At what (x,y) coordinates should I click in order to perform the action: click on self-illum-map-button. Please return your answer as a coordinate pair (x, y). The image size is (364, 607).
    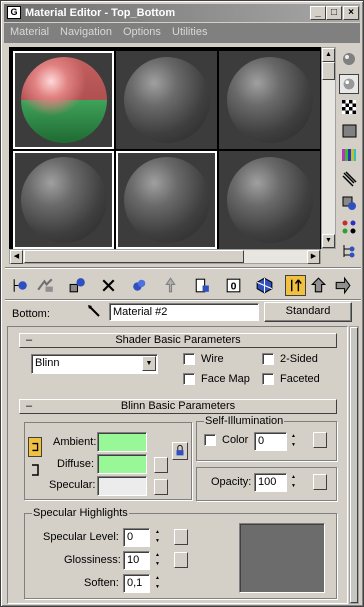
    Looking at the image, I should click on (320, 440).